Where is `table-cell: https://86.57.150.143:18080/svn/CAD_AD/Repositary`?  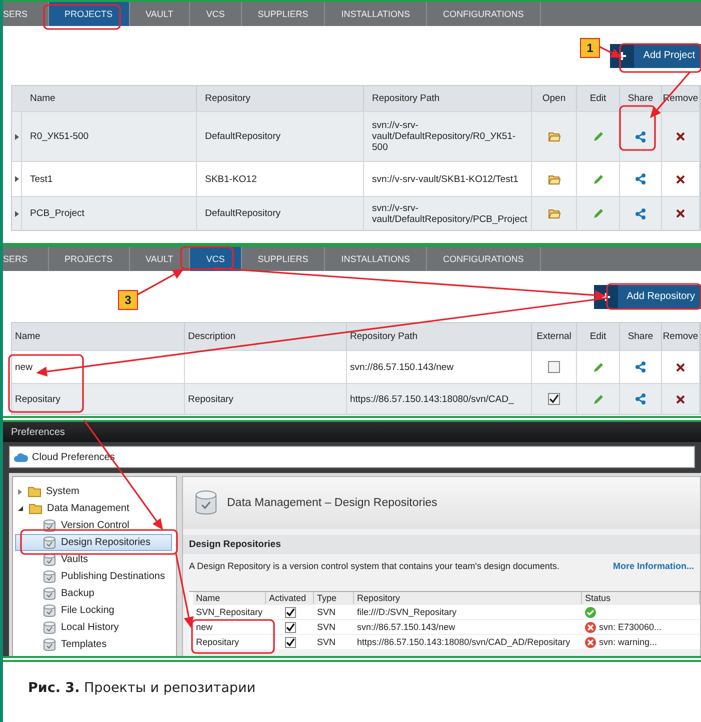 table-cell: https://86.57.150.143:18080/svn/CAD_AD/Repositary is located at coordinates (468, 641).